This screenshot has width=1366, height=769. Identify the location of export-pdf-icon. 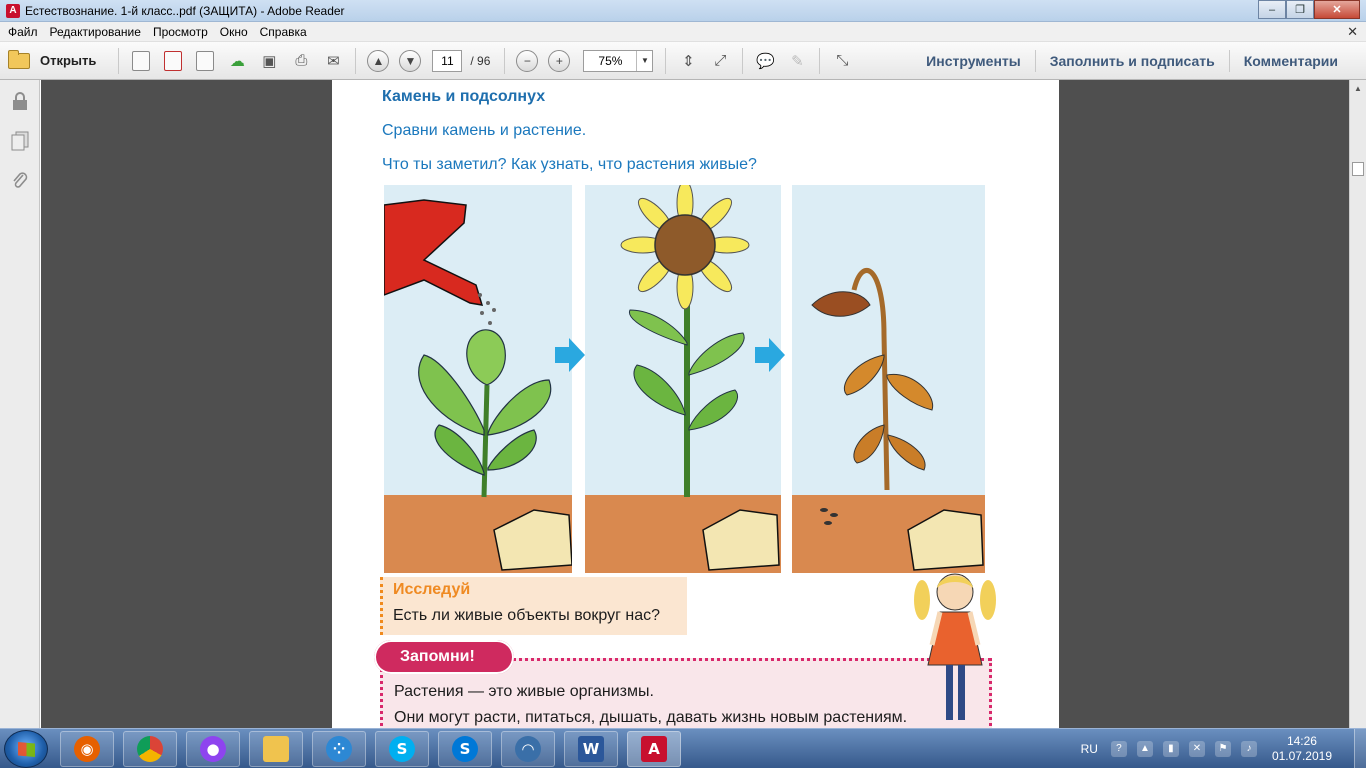
(173, 60).